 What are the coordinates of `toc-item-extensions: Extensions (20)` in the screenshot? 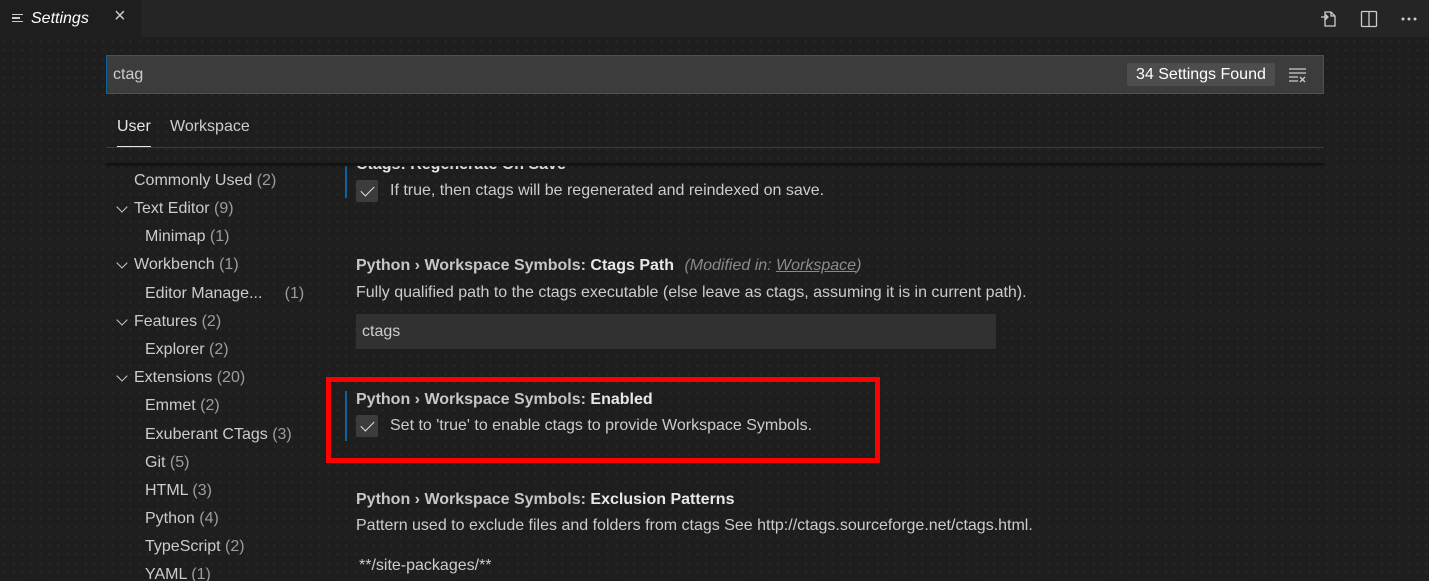 It's located at (175, 378).